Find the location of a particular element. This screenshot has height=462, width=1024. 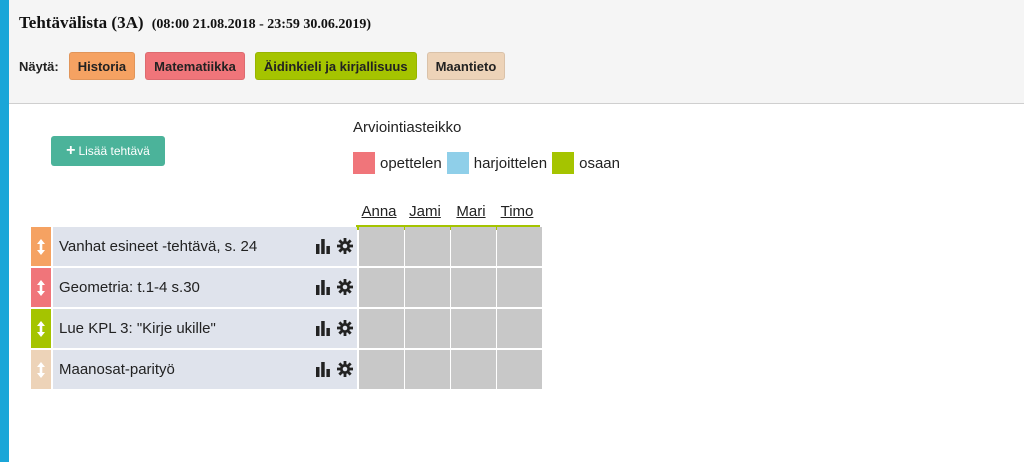

task-item: Geometria: t.1-4 s.30 is located at coordinates (205, 287).